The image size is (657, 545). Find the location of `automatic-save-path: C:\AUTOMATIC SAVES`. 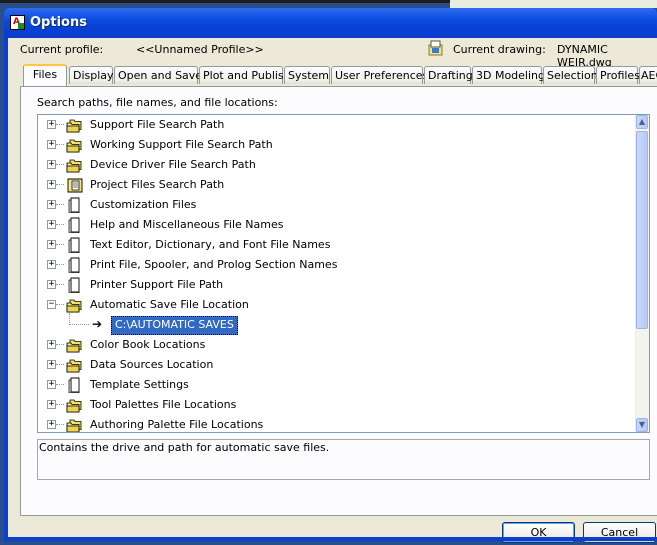

automatic-save-path: C:\AUTOMATIC SAVES is located at coordinates (174, 325).